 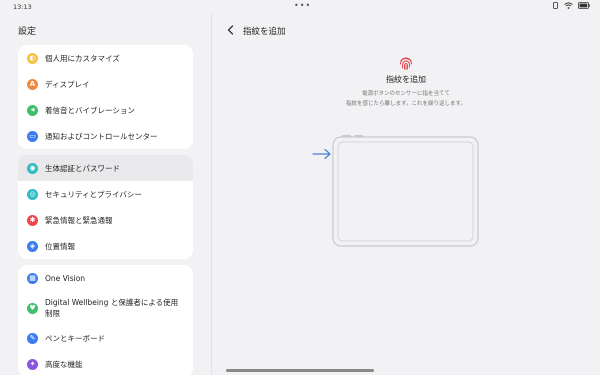 What do you see at coordinates (60, 246) in the screenshot?
I see `settings-item-label: 位置情報` at bounding box center [60, 246].